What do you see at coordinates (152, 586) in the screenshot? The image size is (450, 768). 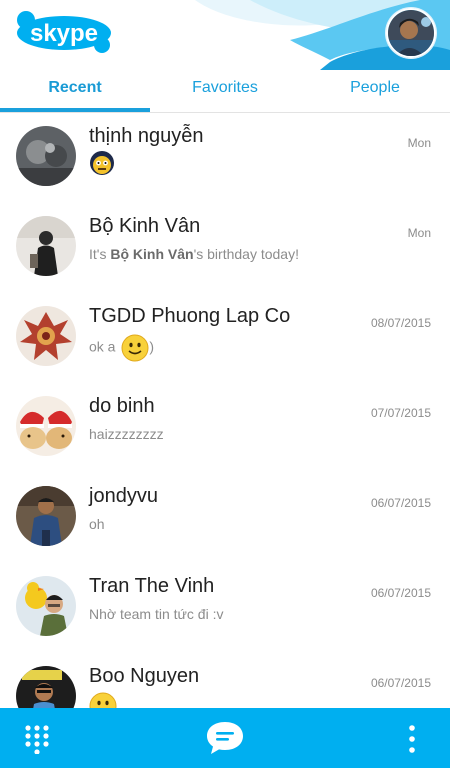 I see `contact-name: Tran The Vinh` at bounding box center [152, 586].